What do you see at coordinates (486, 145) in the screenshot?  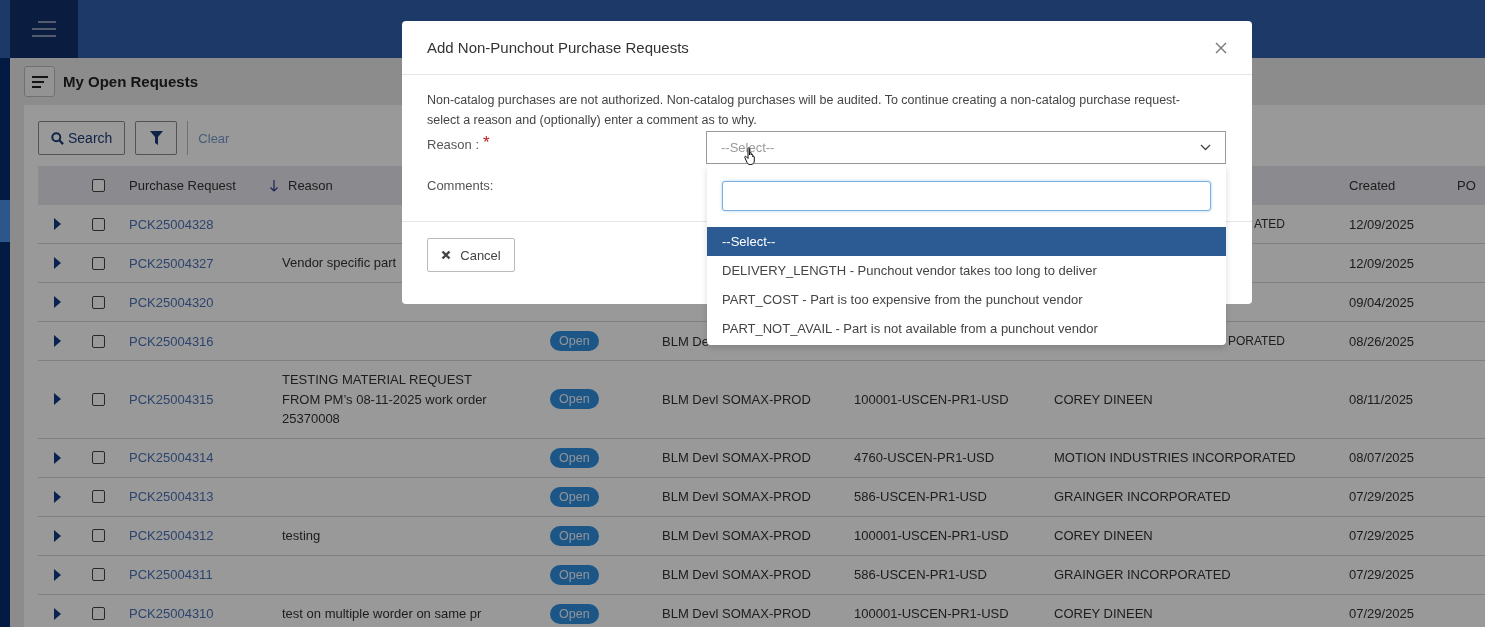 I see `required-mark: *` at bounding box center [486, 145].